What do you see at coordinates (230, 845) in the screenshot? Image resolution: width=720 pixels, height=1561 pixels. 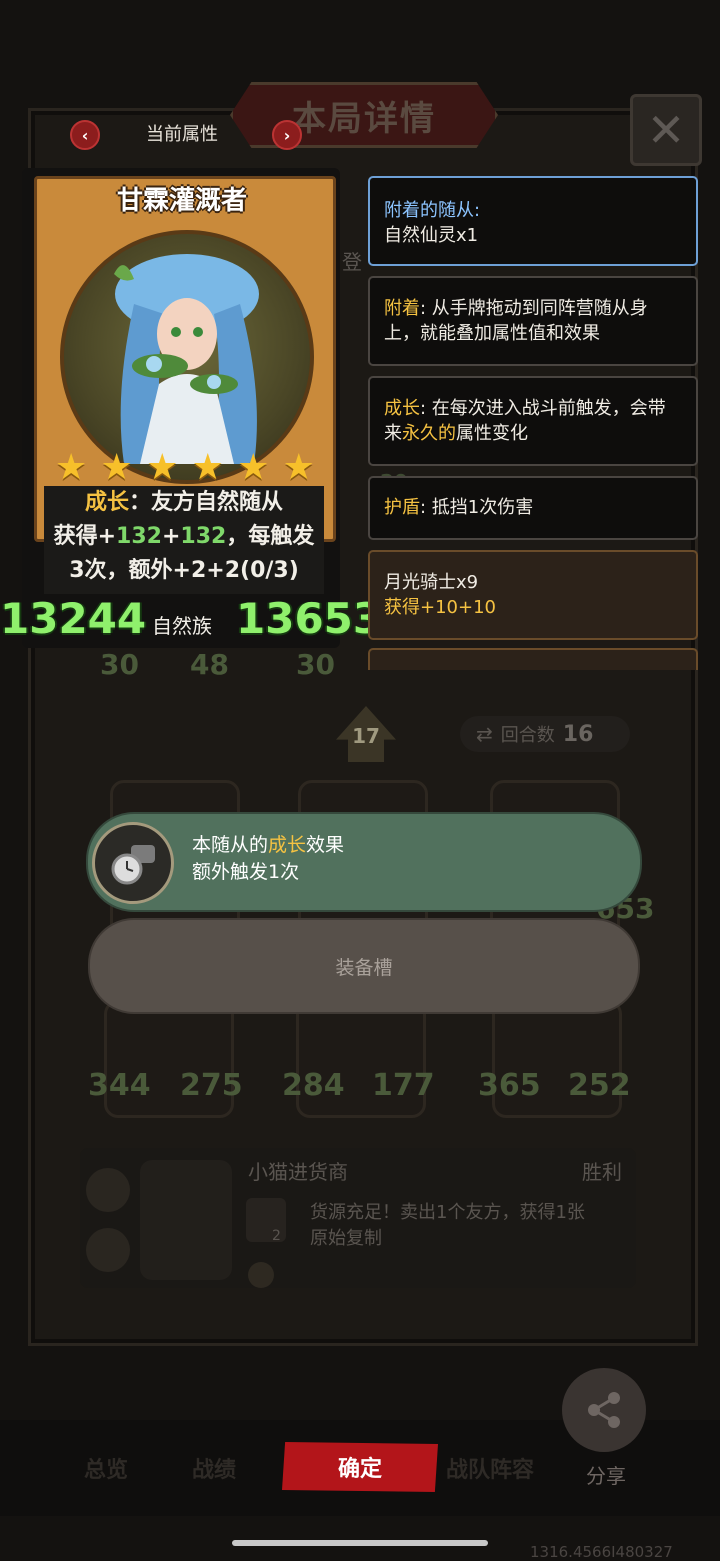 I see `tooltip-pre: 本随从的` at bounding box center [230, 845].